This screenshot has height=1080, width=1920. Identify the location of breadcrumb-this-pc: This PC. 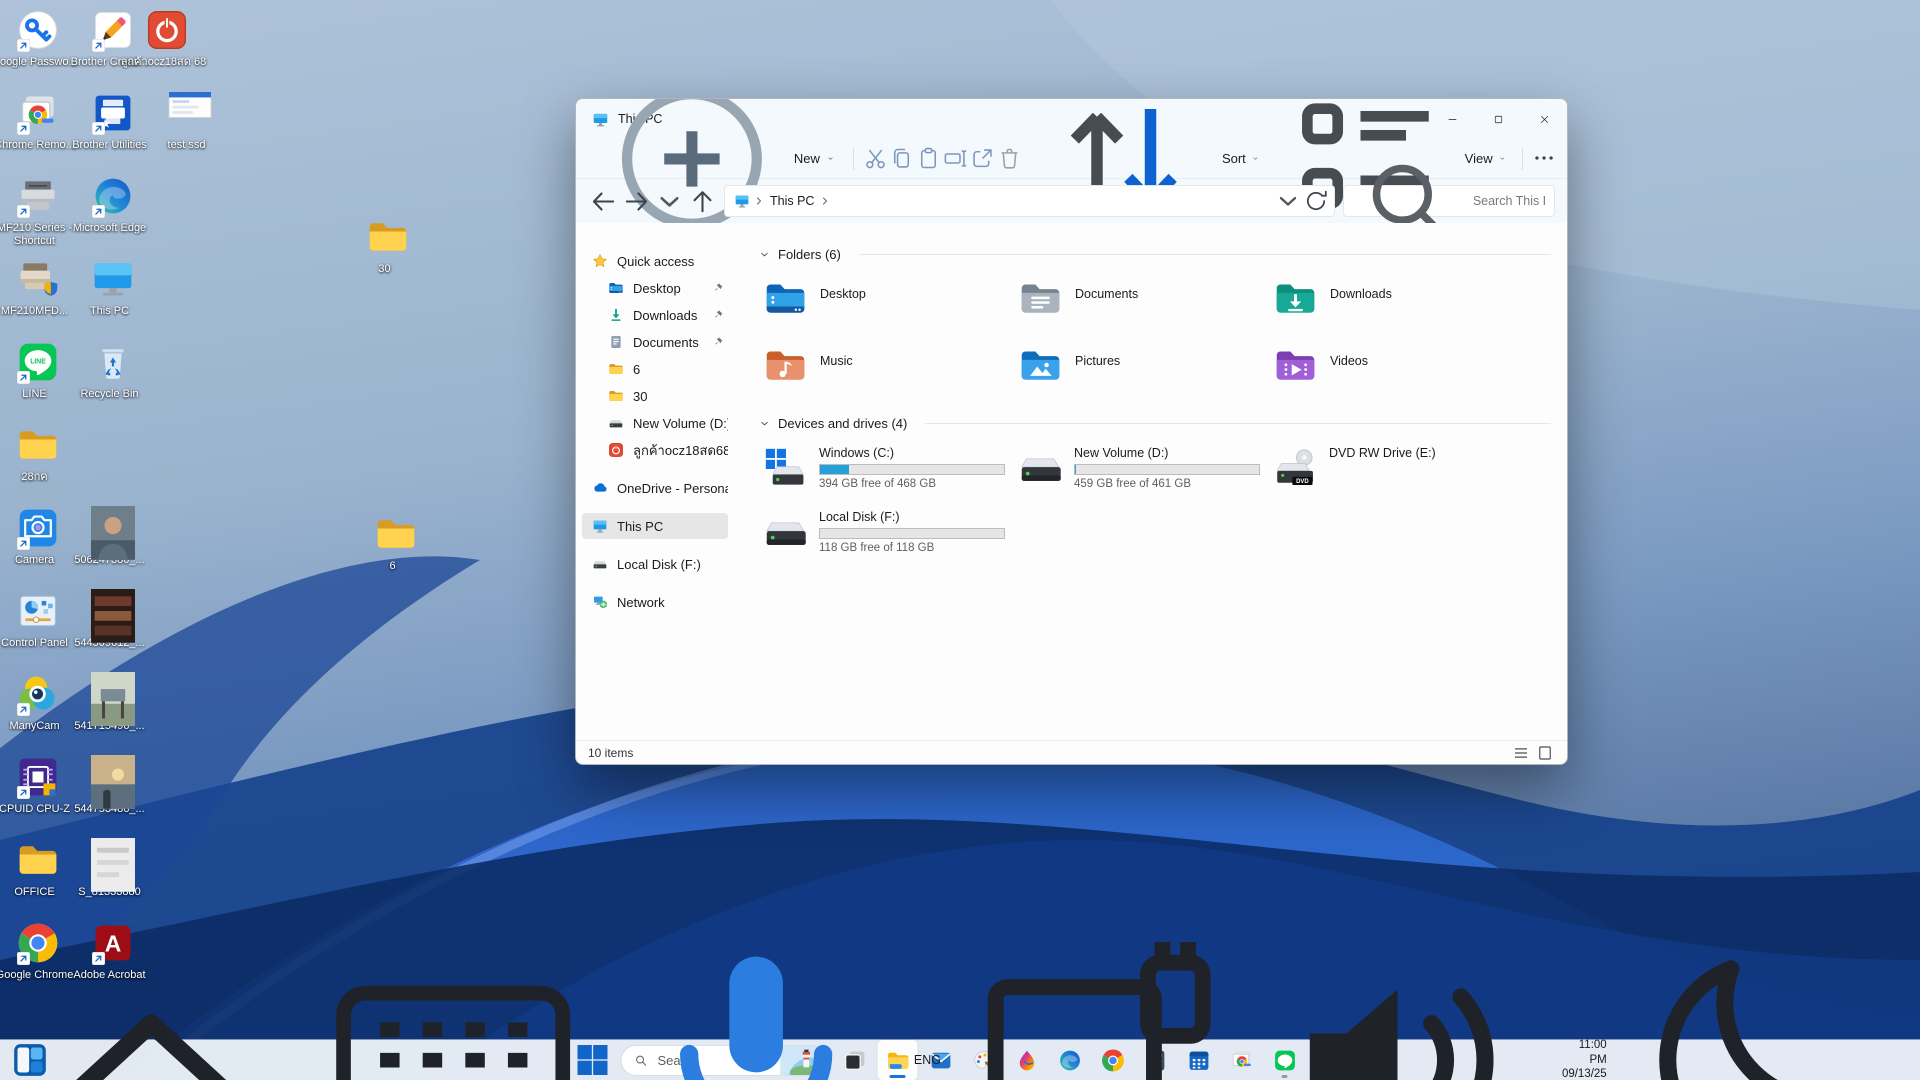
(792, 201).